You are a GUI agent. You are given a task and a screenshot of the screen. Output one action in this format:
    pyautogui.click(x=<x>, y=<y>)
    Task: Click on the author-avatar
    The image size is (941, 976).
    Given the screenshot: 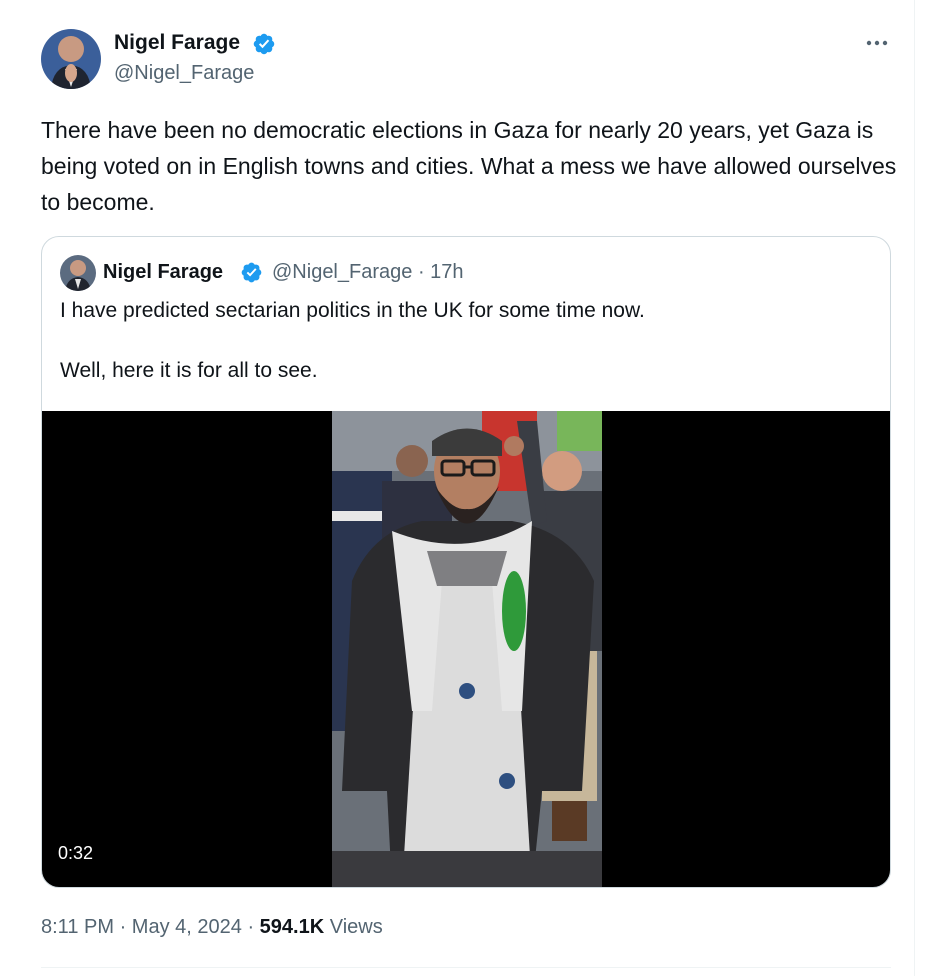 What is the action you would take?
    pyautogui.click(x=71, y=59)
    